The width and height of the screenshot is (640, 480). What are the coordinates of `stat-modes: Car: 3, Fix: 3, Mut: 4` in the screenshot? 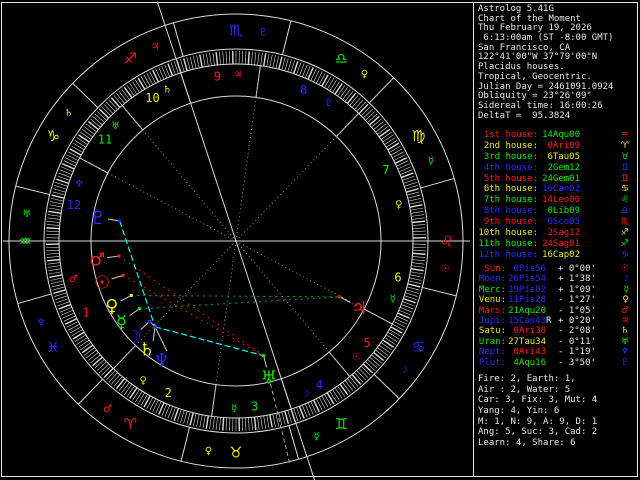 It's located at (538, 400).